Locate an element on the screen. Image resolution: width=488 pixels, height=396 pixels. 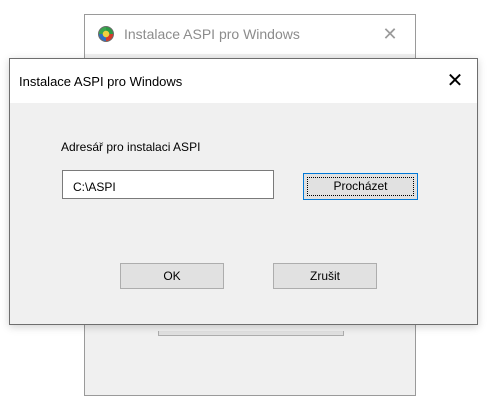
install-directory-label: Adresář pro instalaci ASPI is located at coordinates (131, 147).